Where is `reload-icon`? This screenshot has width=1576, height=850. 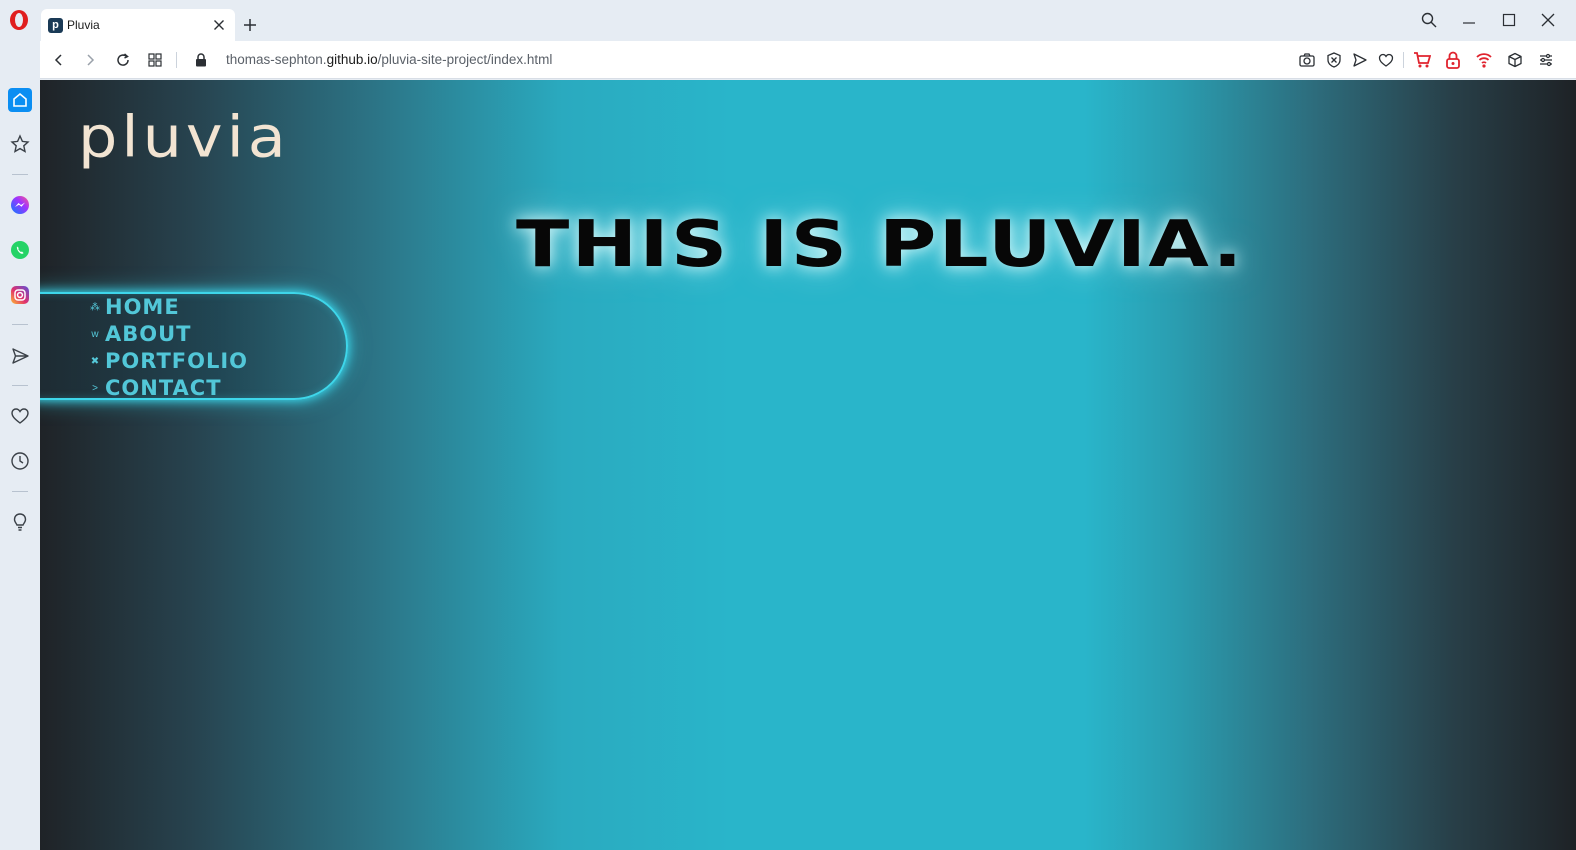 reload-icon is located at coordinates (123, 59).